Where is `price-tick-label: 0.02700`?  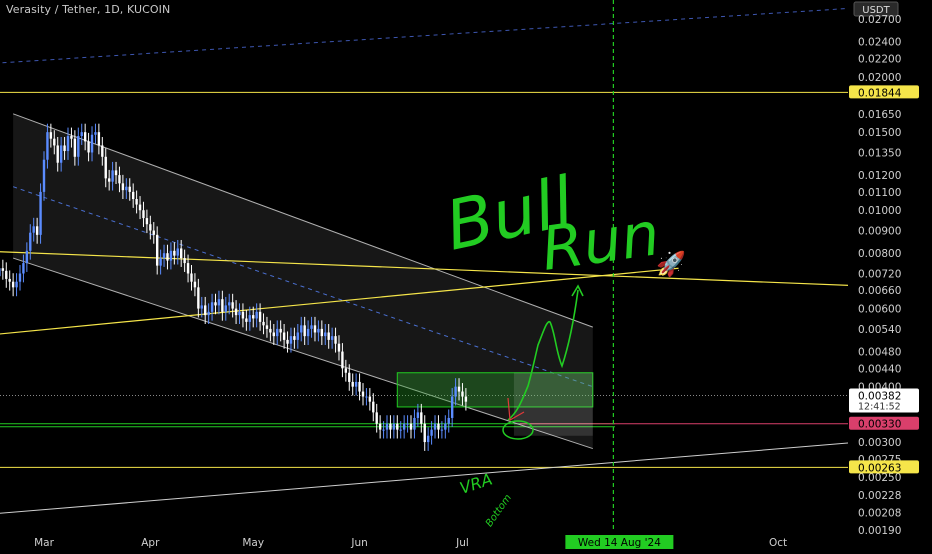
price-tick-label: 0.02700 is located at coordinates (879, 20).